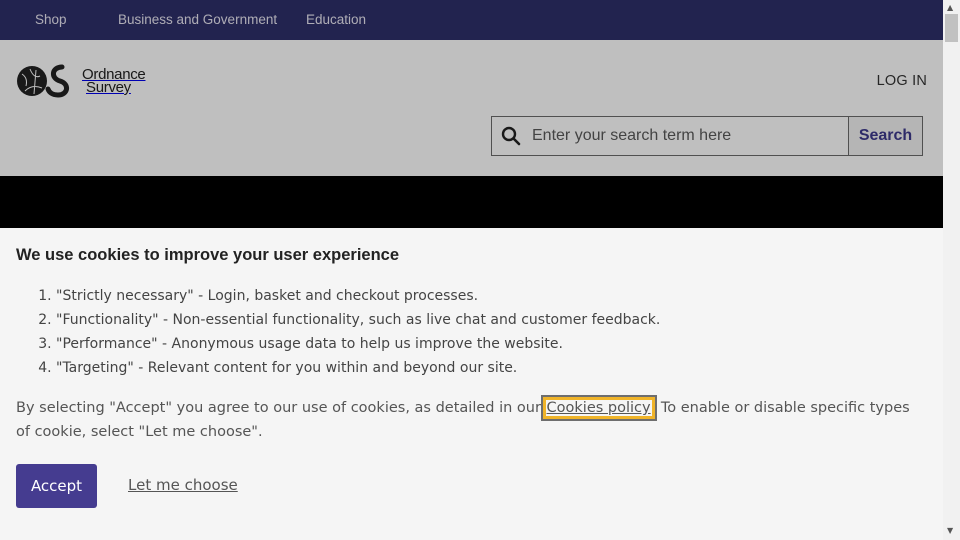 The height and width of the screenshot is (540, 960). What do you see at coordinates (950, 7) in the screenshot?
I see `scroll-up-arrow-icon: ▲` at bounding box center [950, 7].